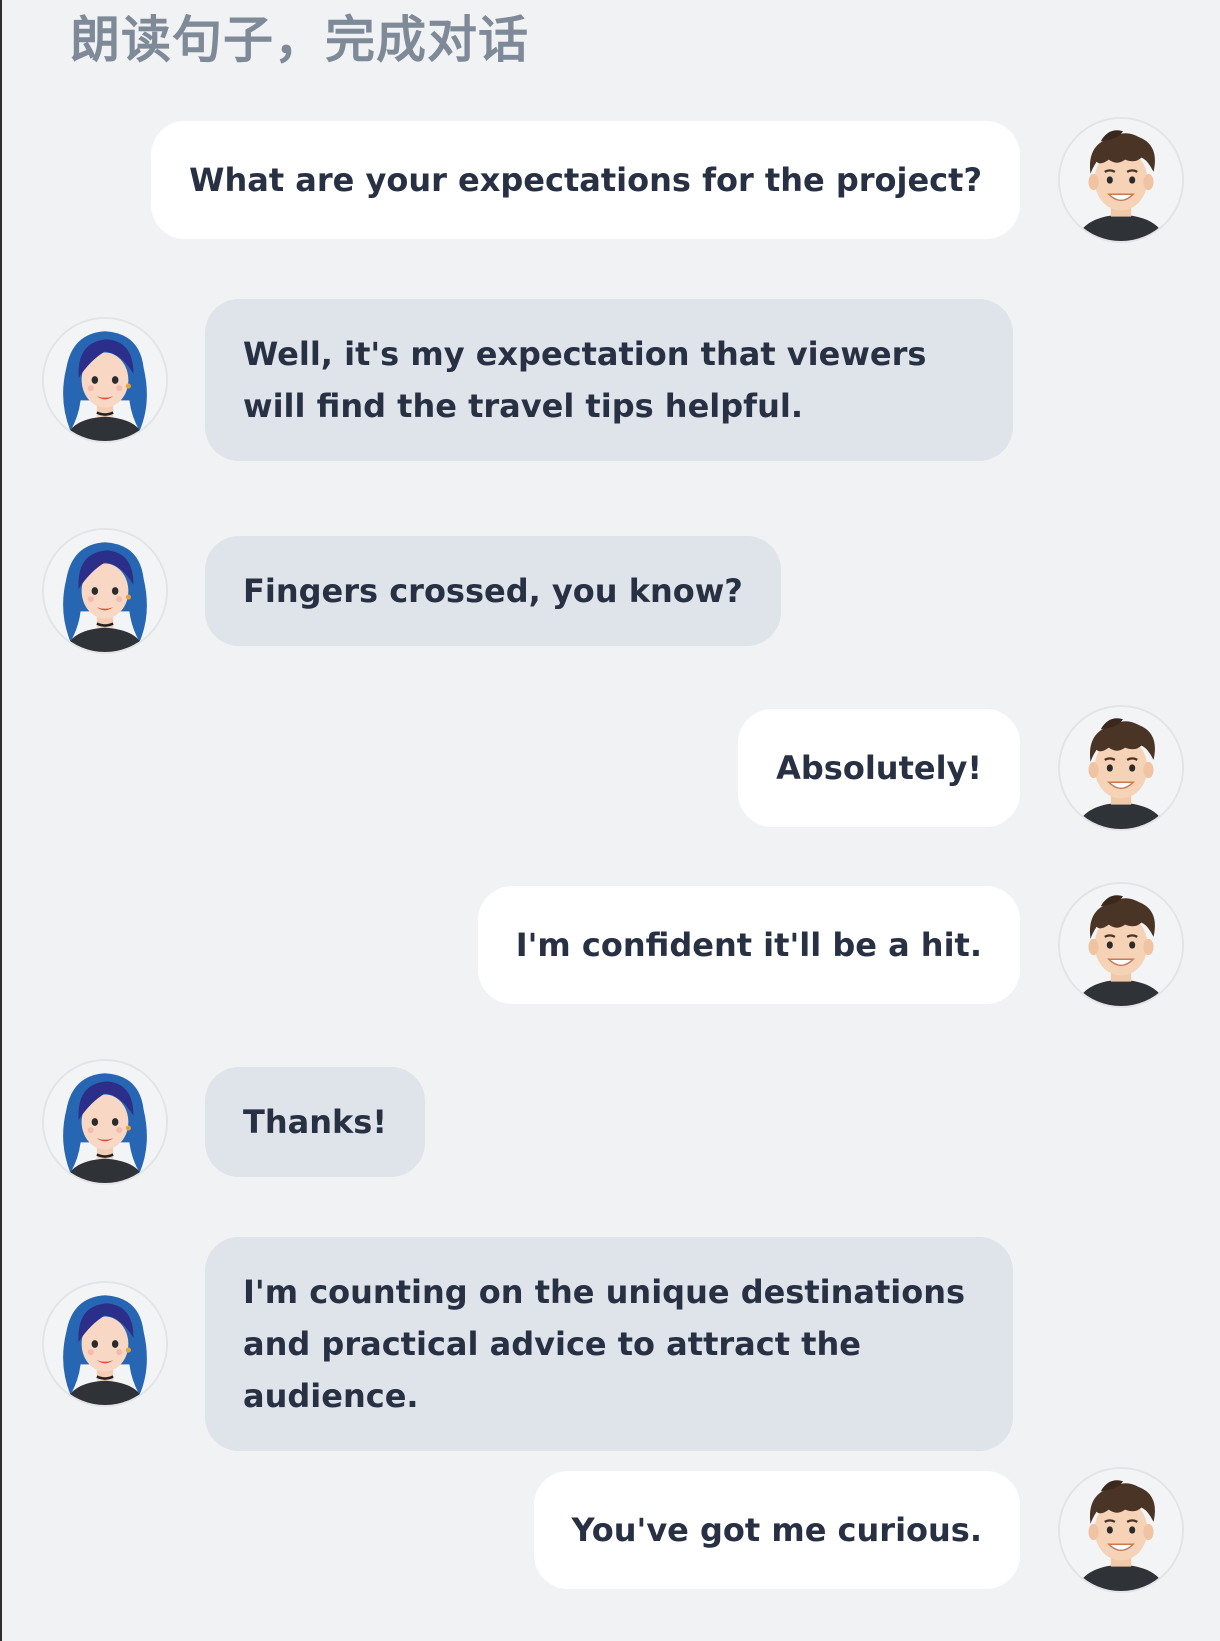  I want to click on message-5: I'm confident it'll be a hit., so click(830, 945).